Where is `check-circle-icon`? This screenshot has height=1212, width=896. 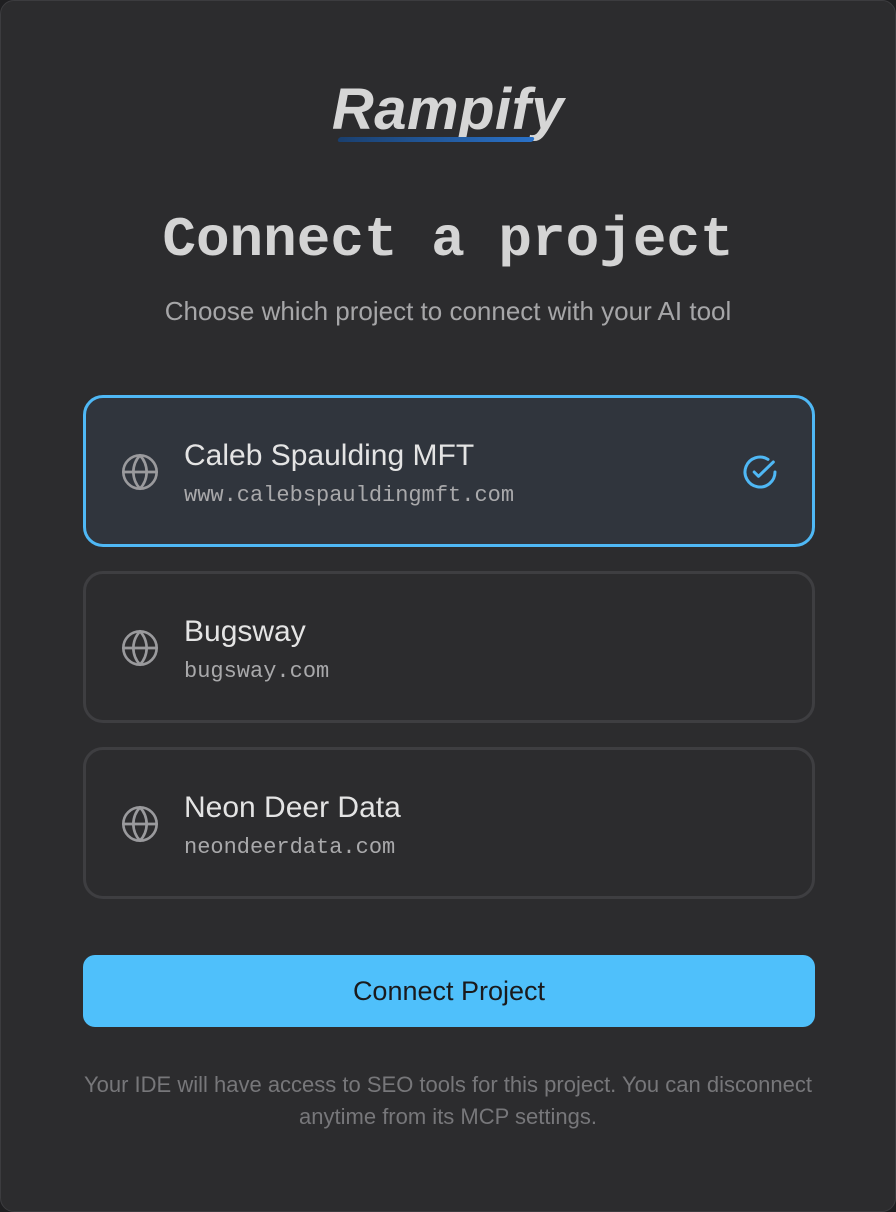 check-circle-icon is located at coordinates (760, 472).